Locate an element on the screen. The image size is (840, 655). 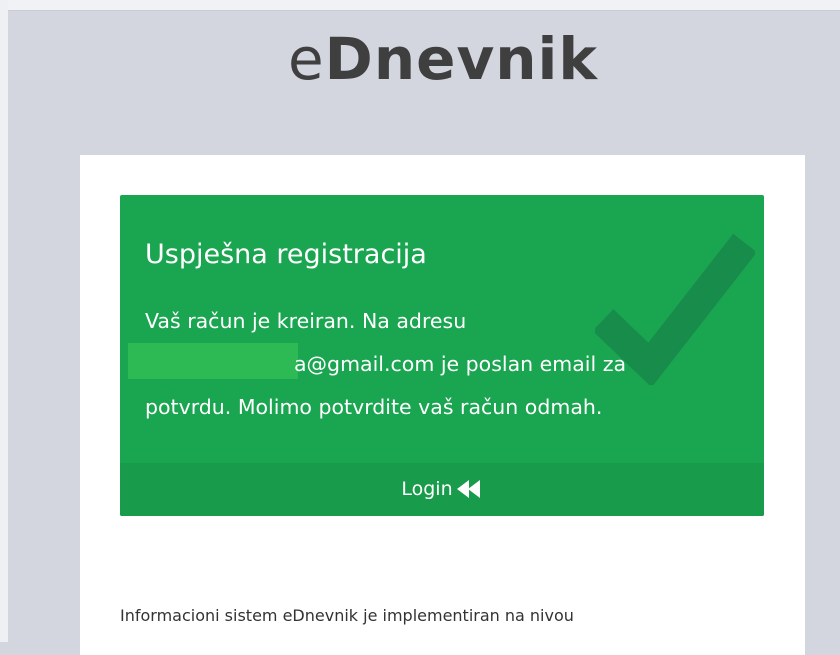
alert-message-line-1: Vaš račun je kreiran. Na adresu is located at coordinates (306, 321).